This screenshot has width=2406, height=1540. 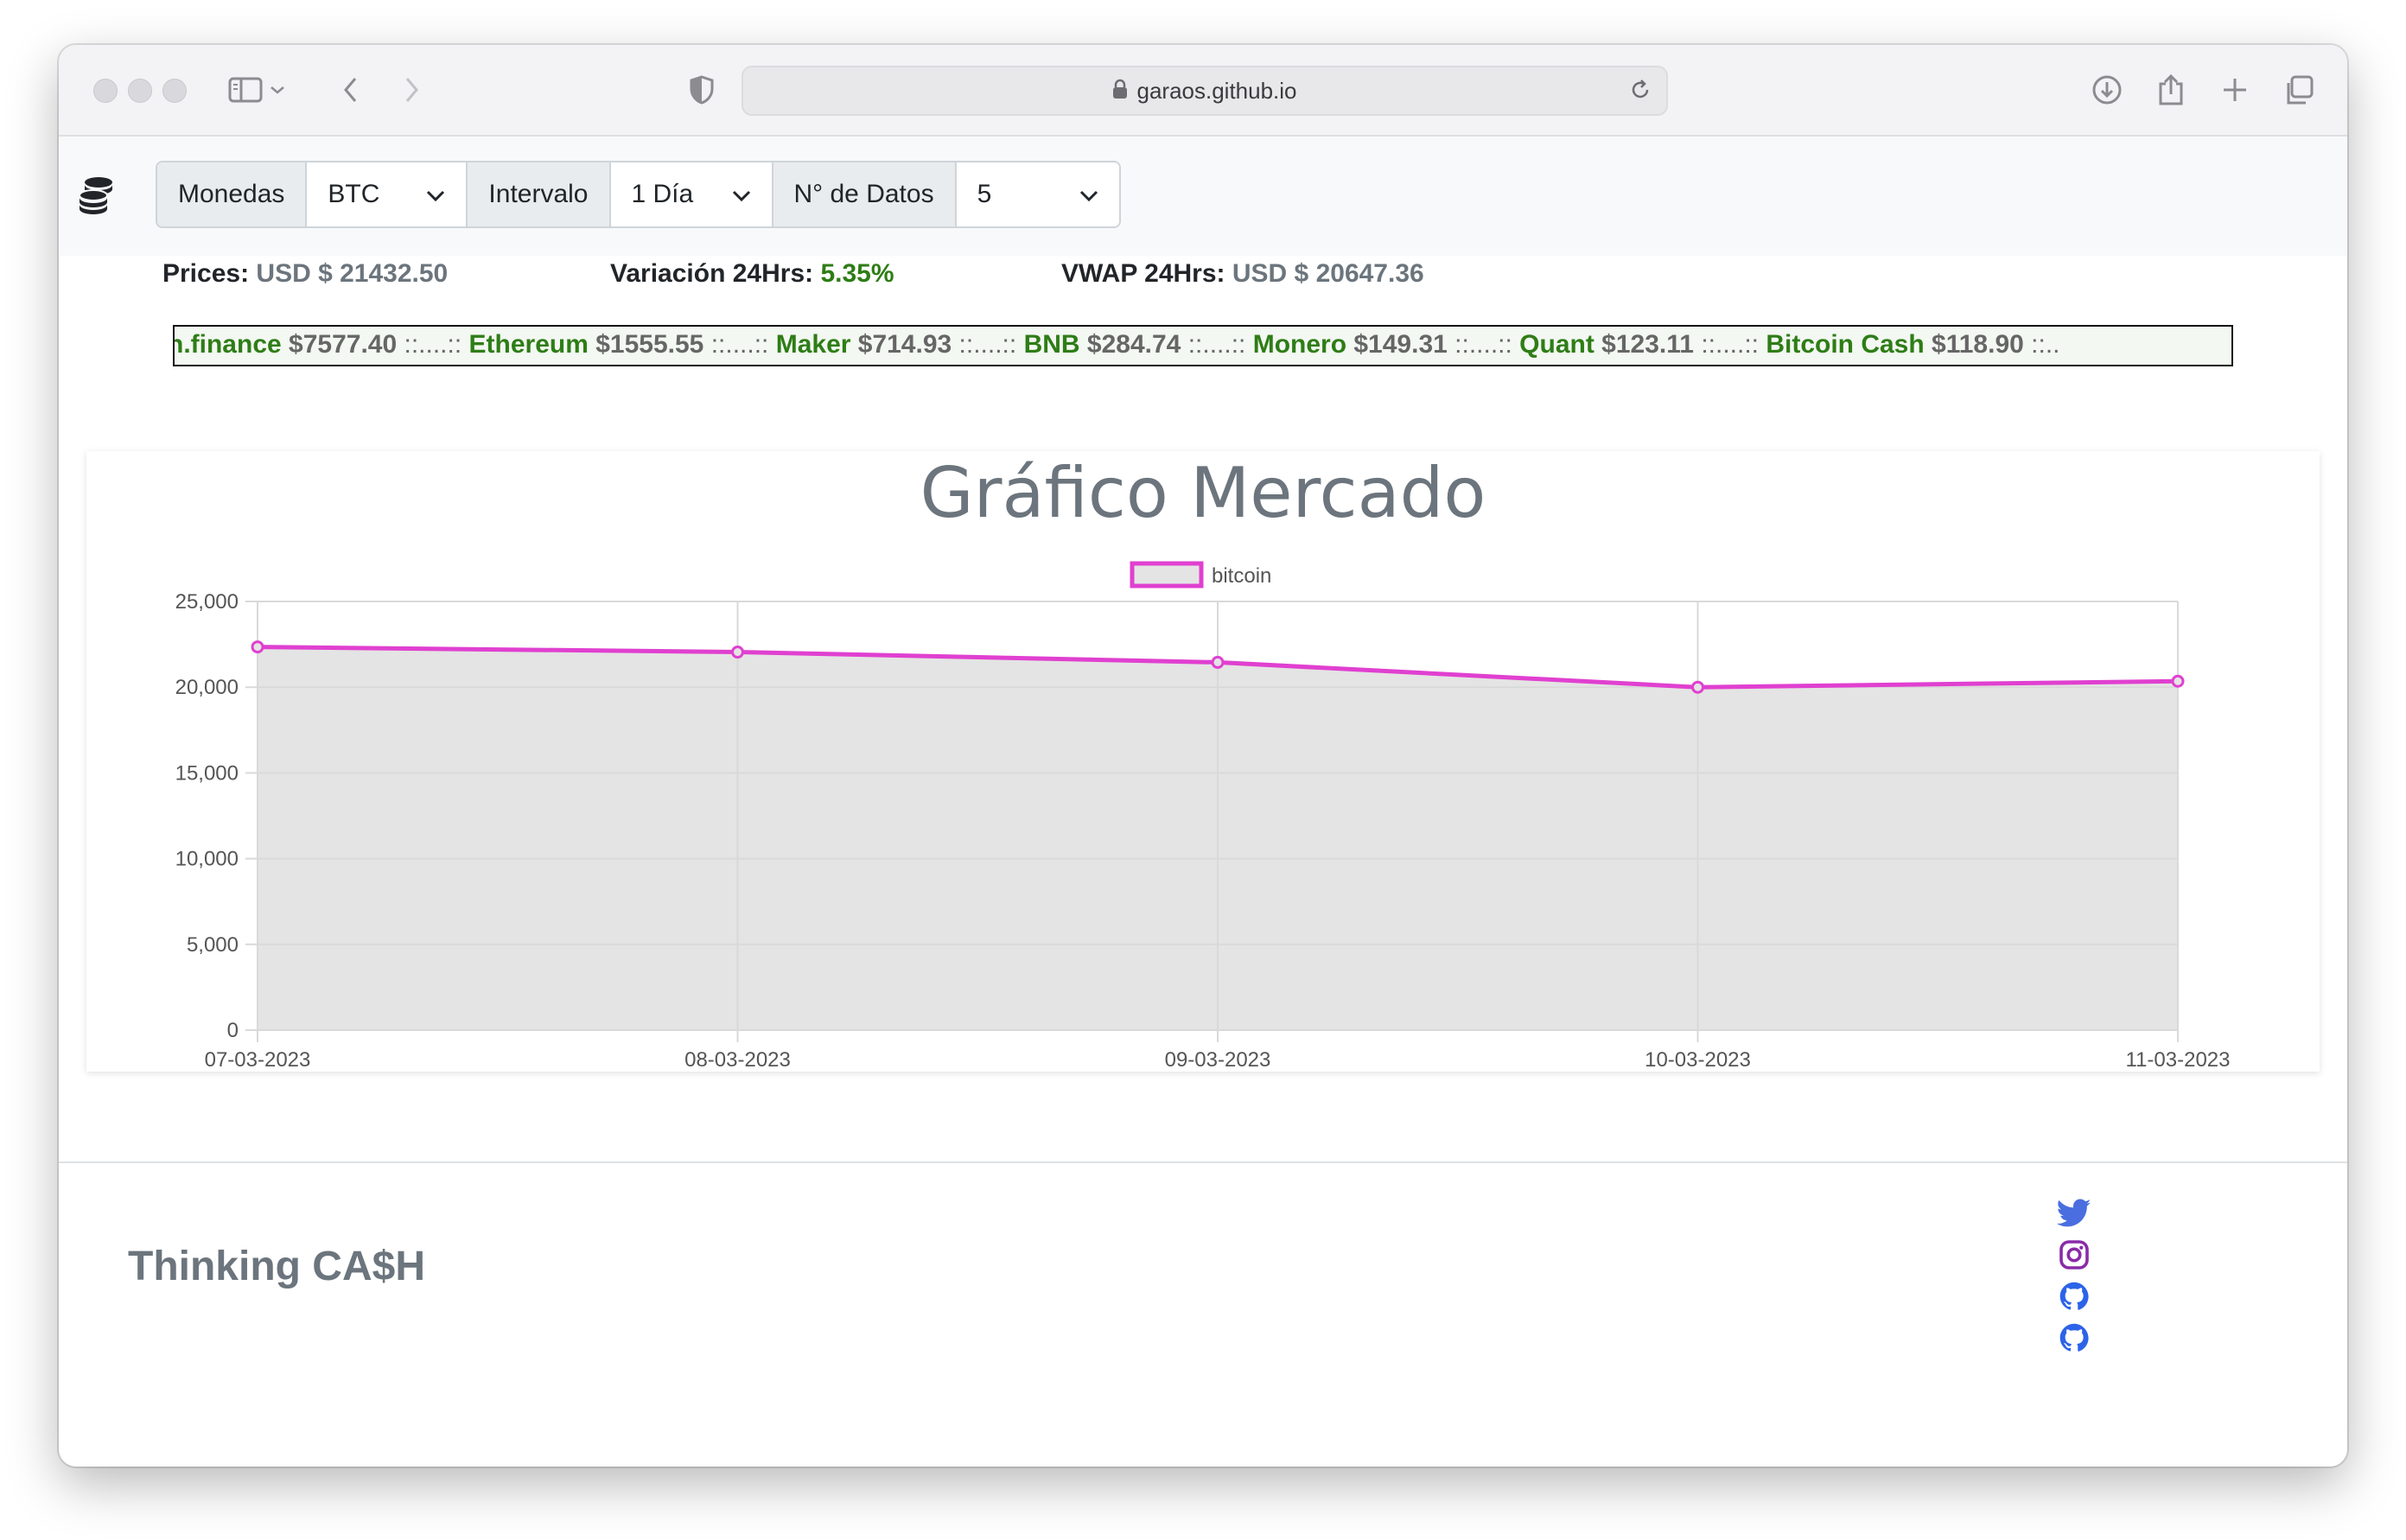 What do you see at coordinates (1218, 1060) in the screenshot?
I see `chart-xtick-label: 09-03-2023` at bounding box center [1218, 1060].